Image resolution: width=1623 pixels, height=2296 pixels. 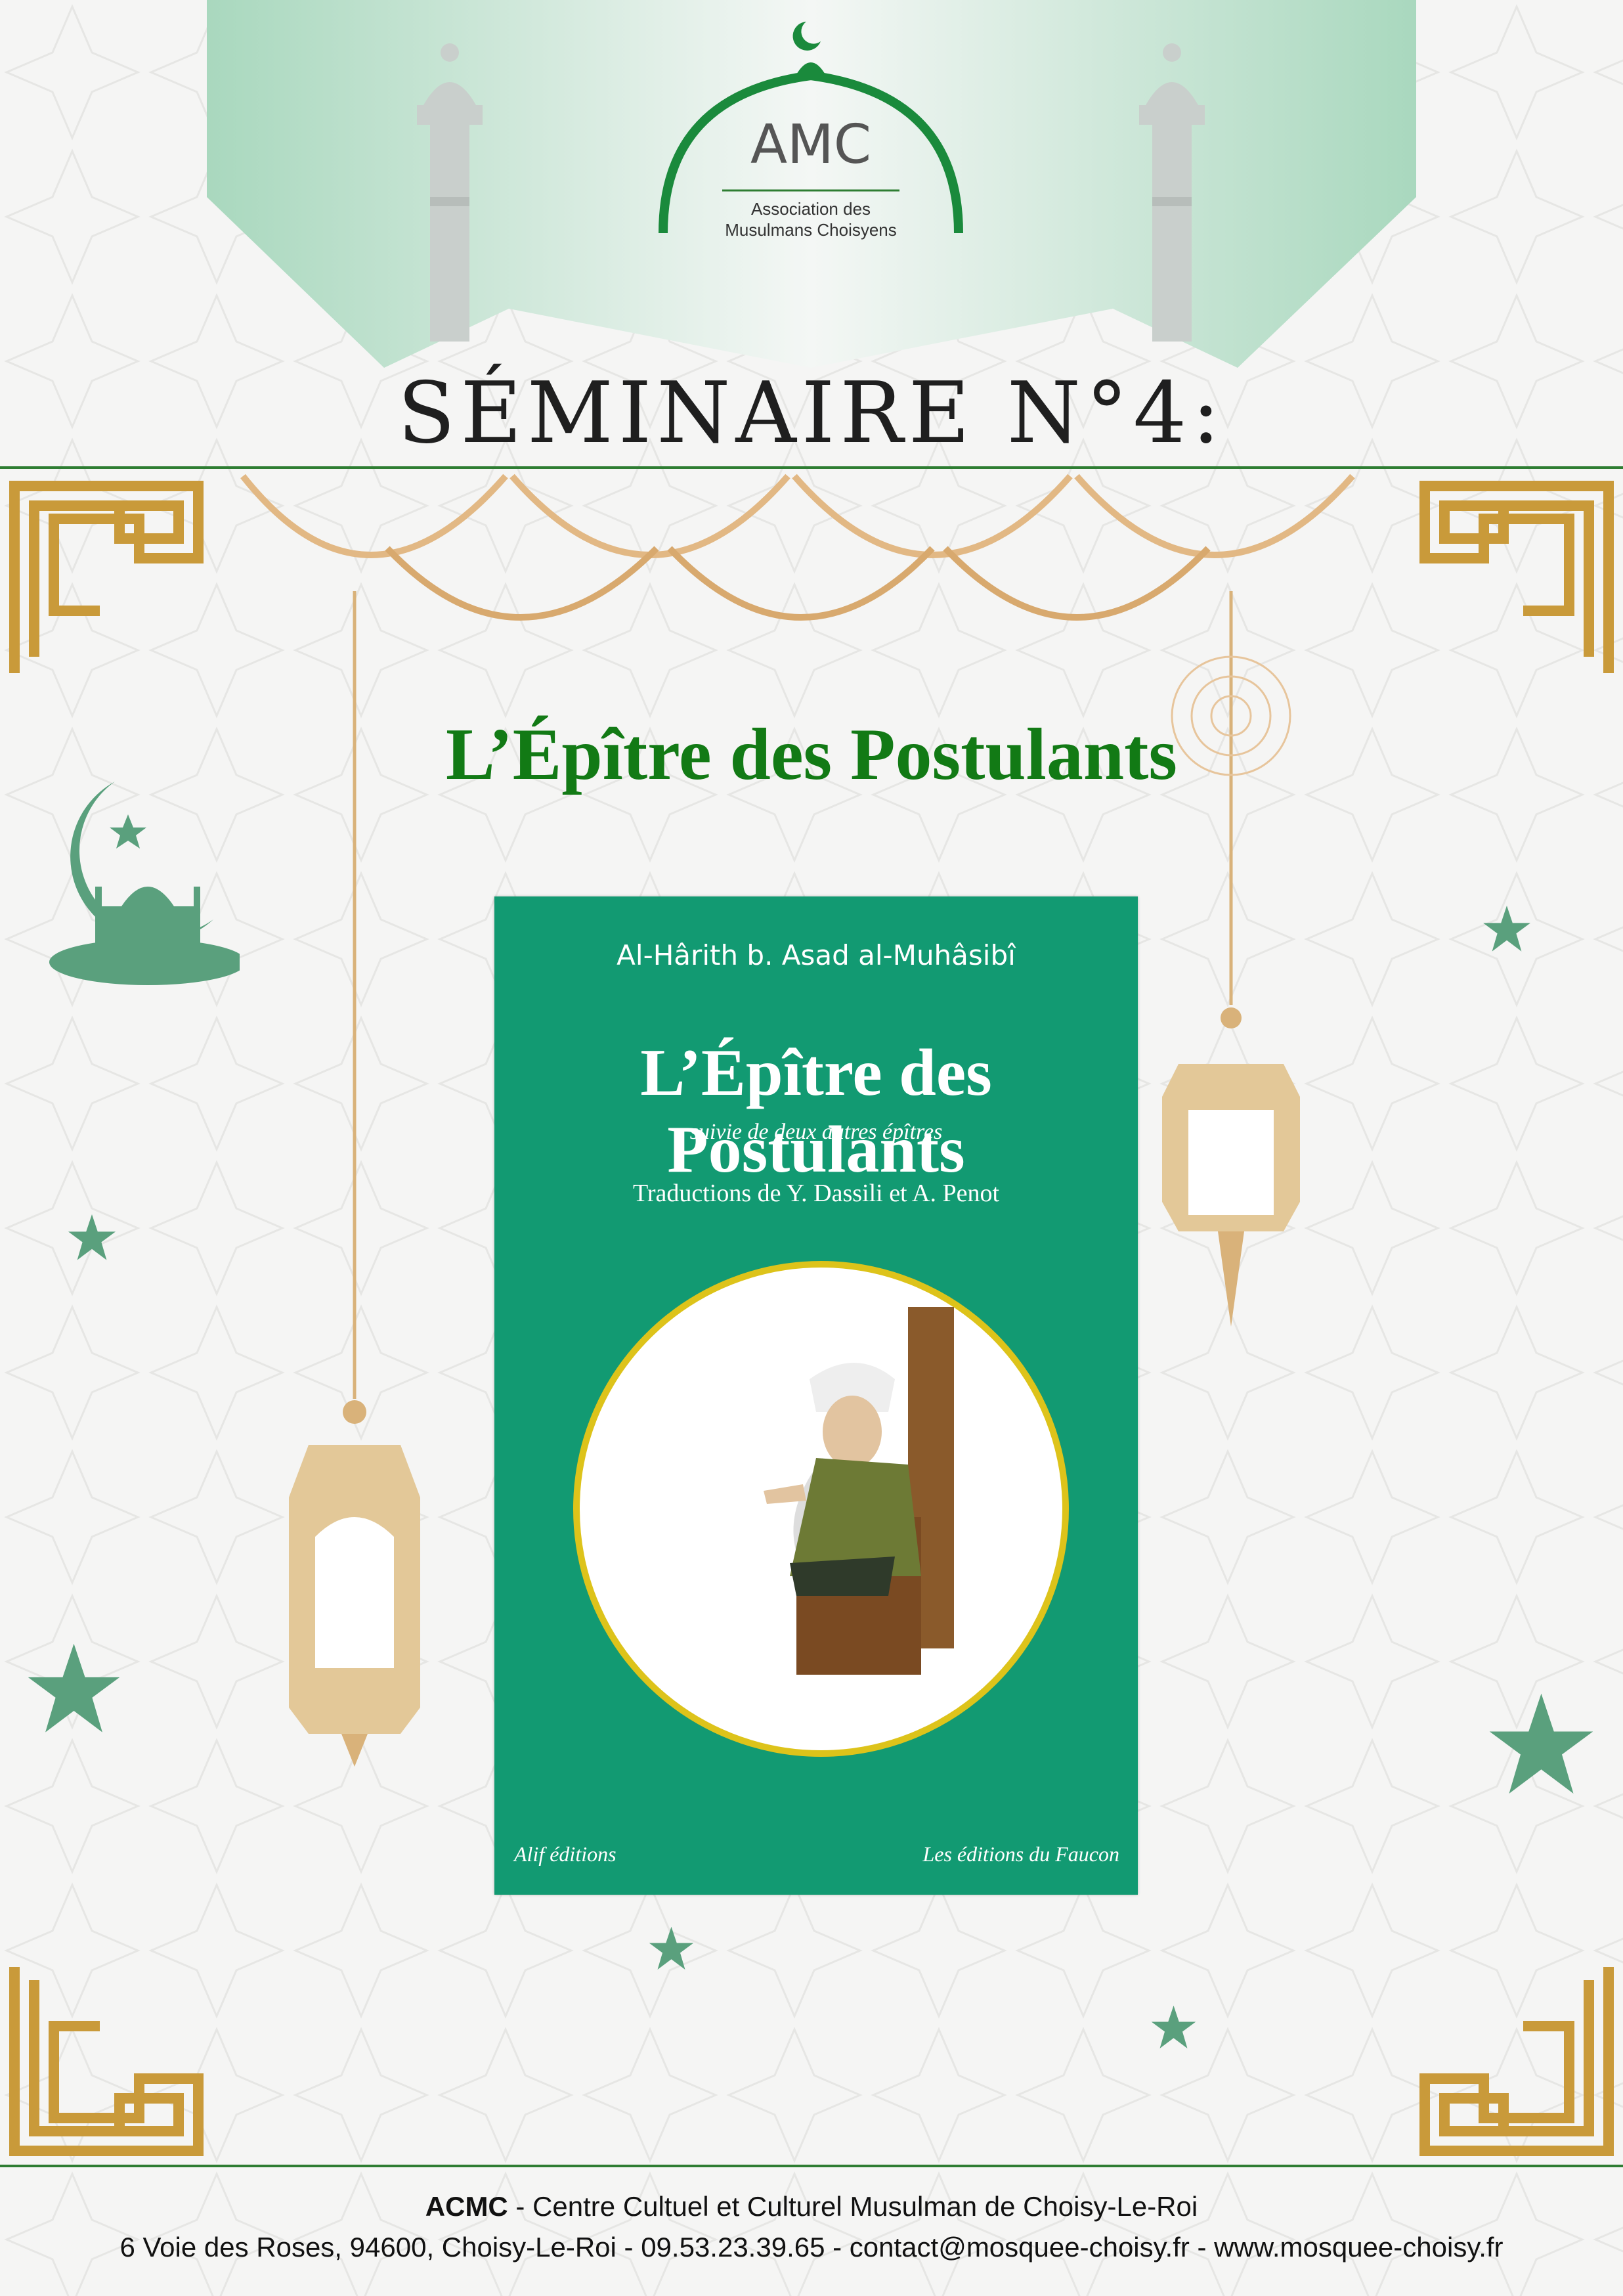 What do you see at coordinates (811, 467) in the screenshot?
I see `top-divider` at bounding box center [811, 467].